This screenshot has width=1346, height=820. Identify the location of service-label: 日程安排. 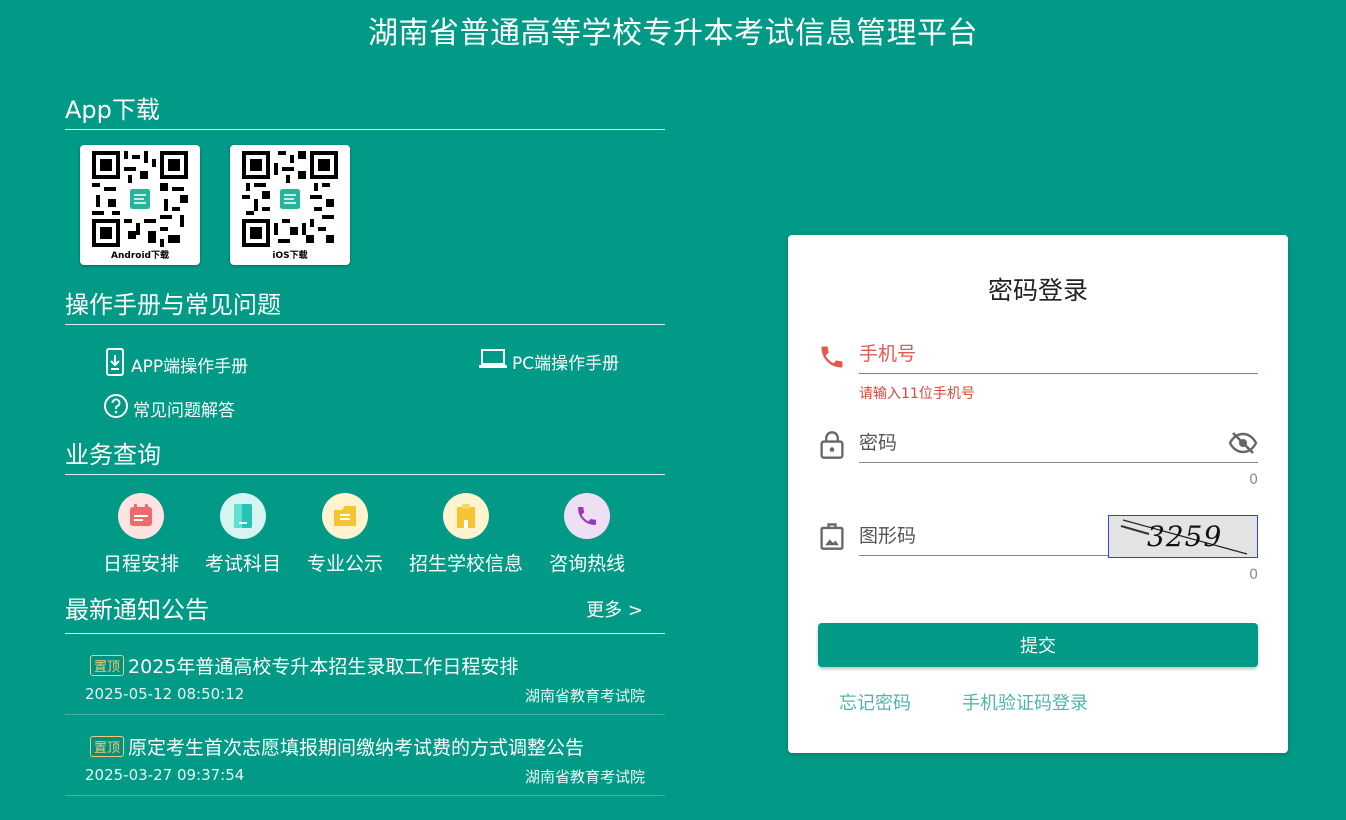
(141, 564).